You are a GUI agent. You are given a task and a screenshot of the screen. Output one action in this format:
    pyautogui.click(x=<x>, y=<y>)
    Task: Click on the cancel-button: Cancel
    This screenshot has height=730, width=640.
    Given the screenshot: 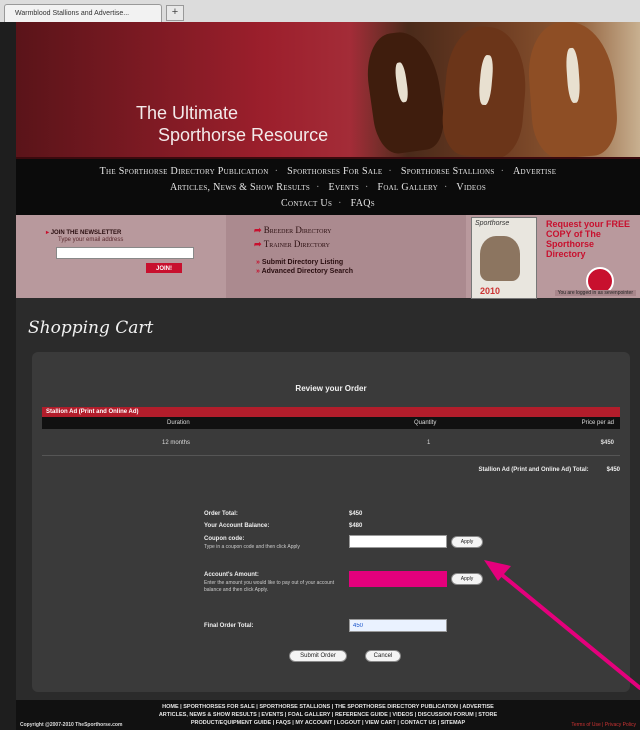 What is the action you would take?
    pyautogui.click(x=383, y=656)
    